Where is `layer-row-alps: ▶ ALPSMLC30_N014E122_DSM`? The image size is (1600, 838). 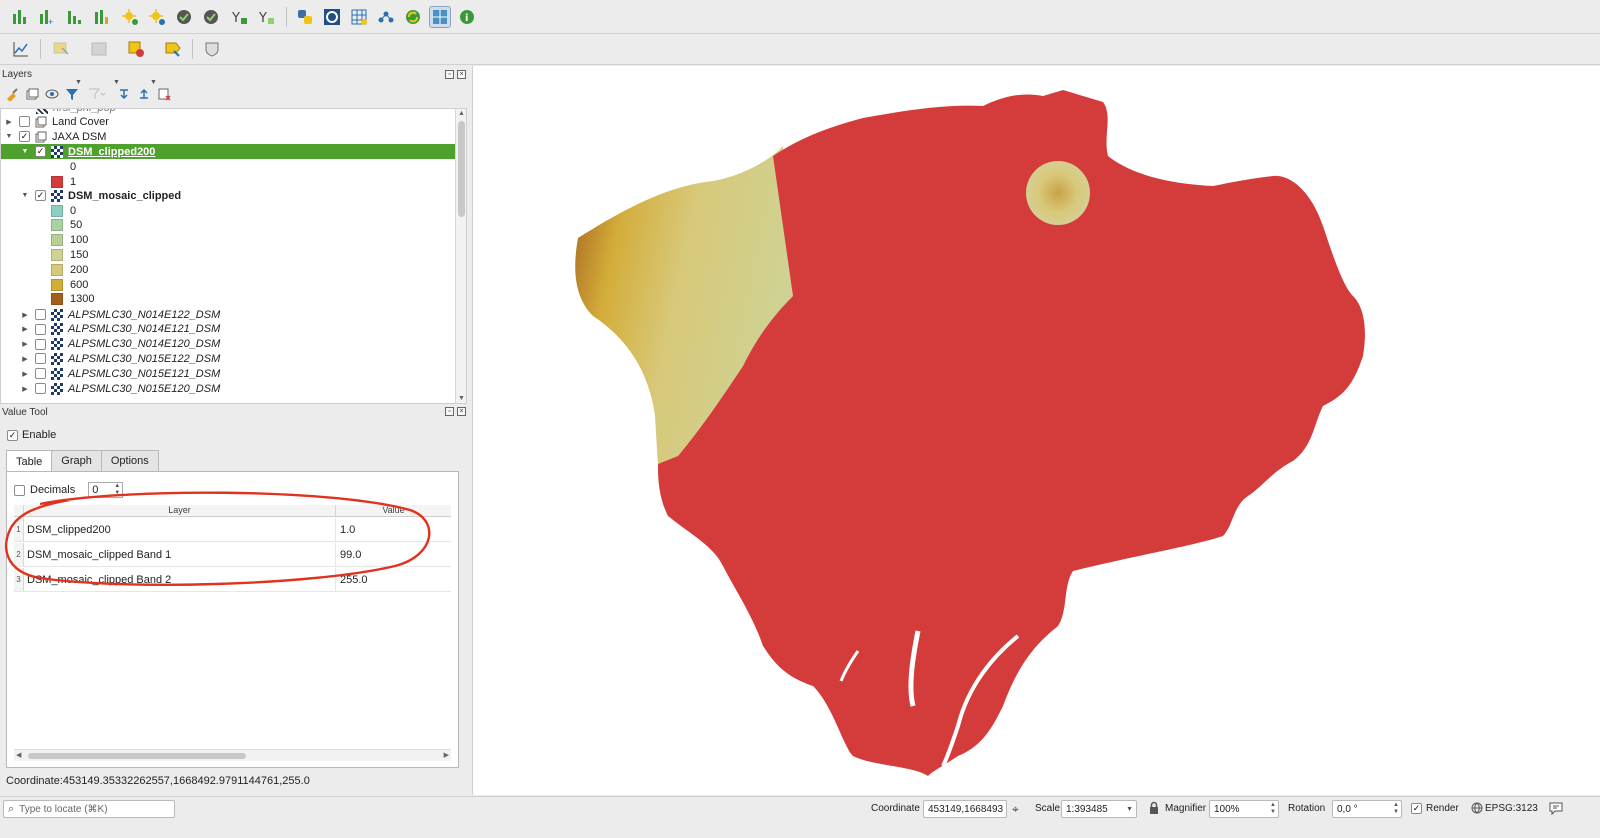 layer-row-alps: ▶ ALPSMLC30_N014E122_DSM is located at coordinates (228, 314).